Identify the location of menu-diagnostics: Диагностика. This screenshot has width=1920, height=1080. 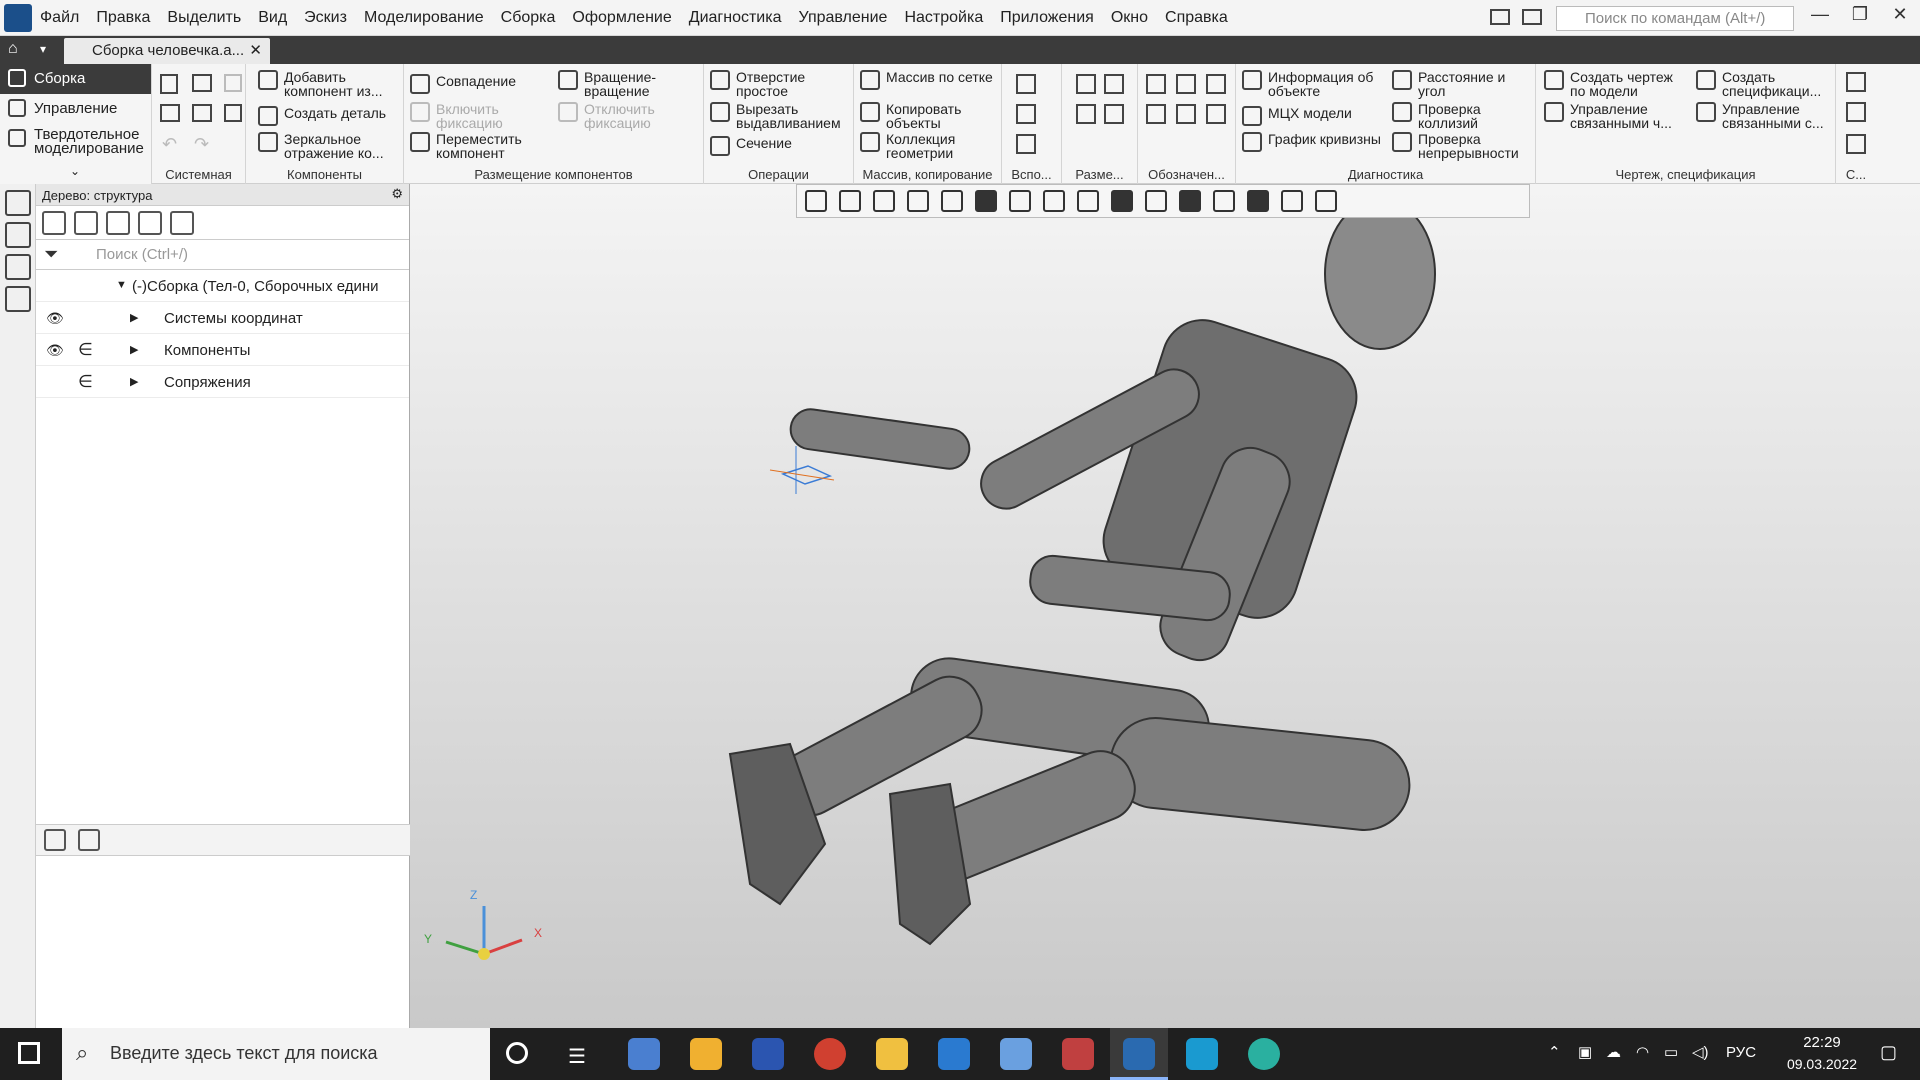
(735, 18).